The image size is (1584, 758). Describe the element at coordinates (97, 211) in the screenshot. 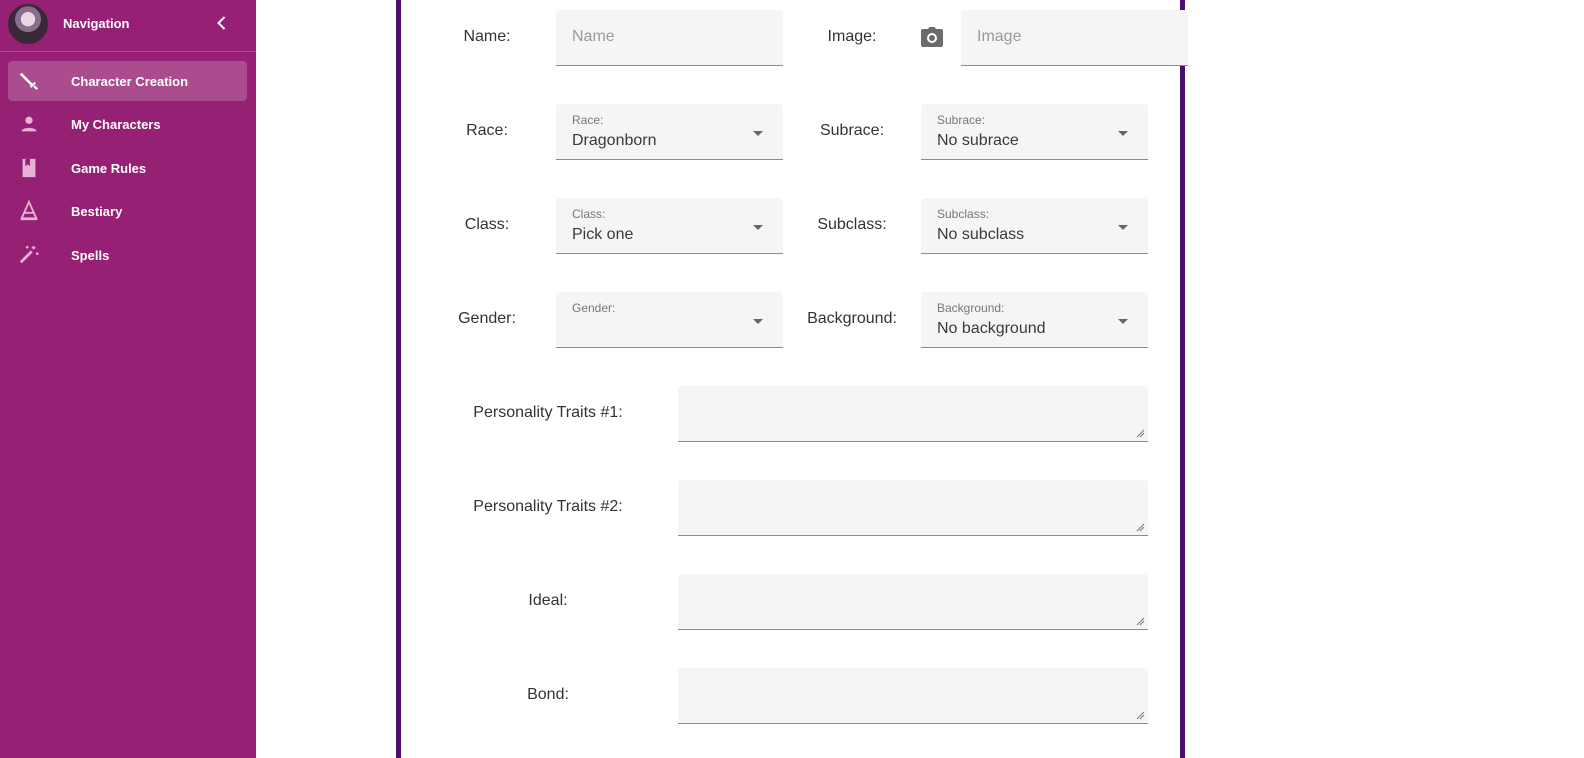

I see `sidebar-item-label: Bestiary` at that location.